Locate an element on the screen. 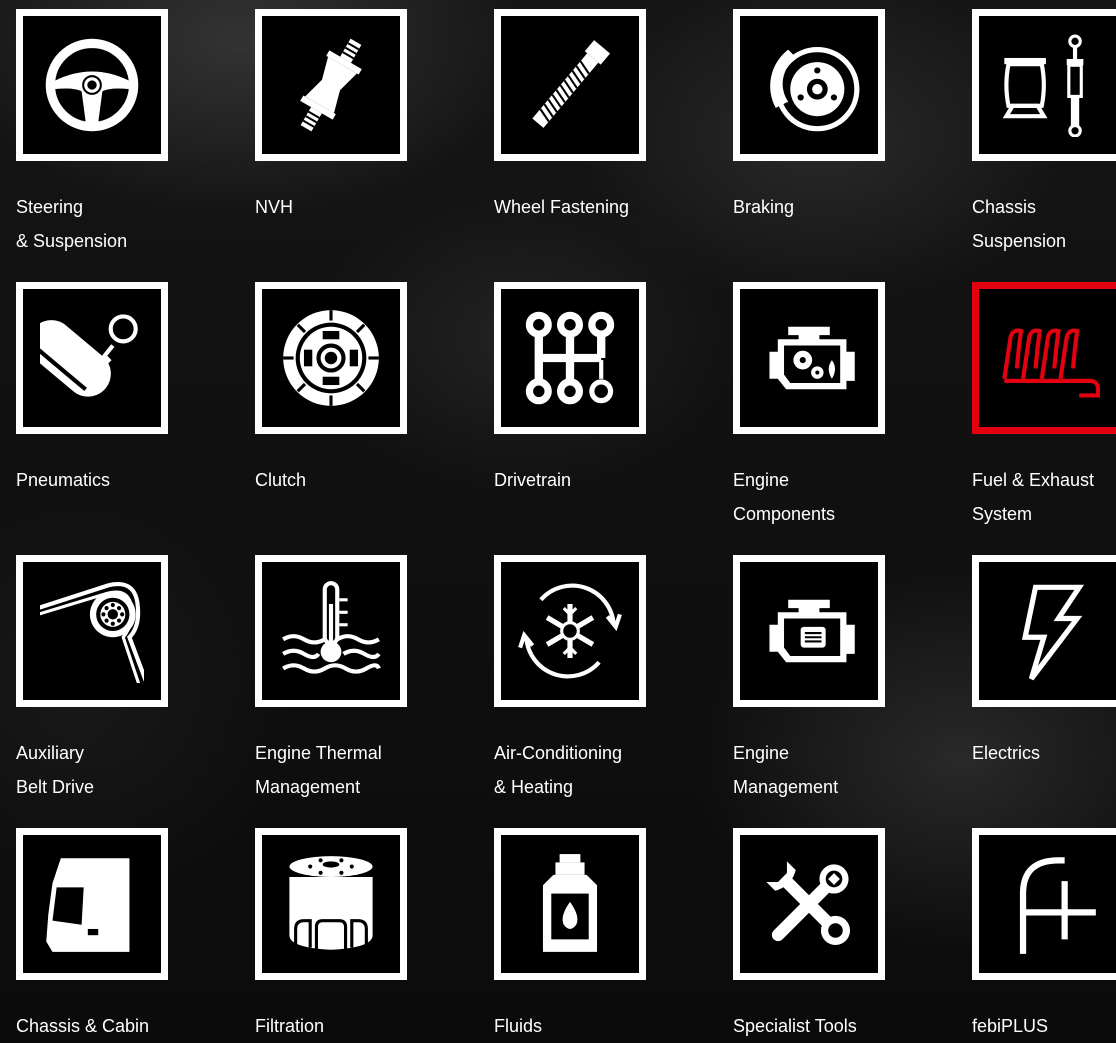  category-tile-filtration is located at coordinates (331, 904).